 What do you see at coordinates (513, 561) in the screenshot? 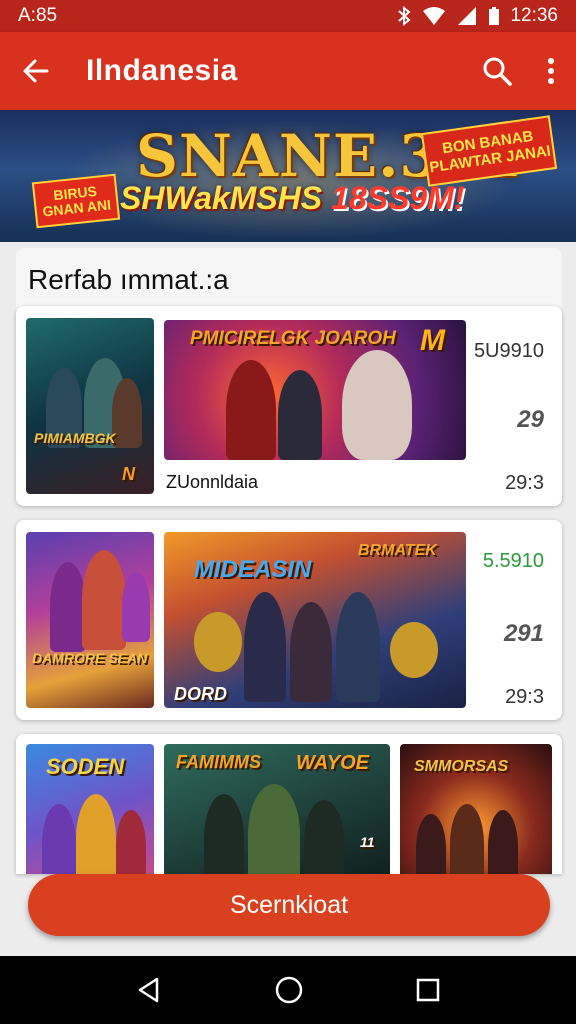
I see `game-meta-top: 5.5910` at bounding box center [513, 561].